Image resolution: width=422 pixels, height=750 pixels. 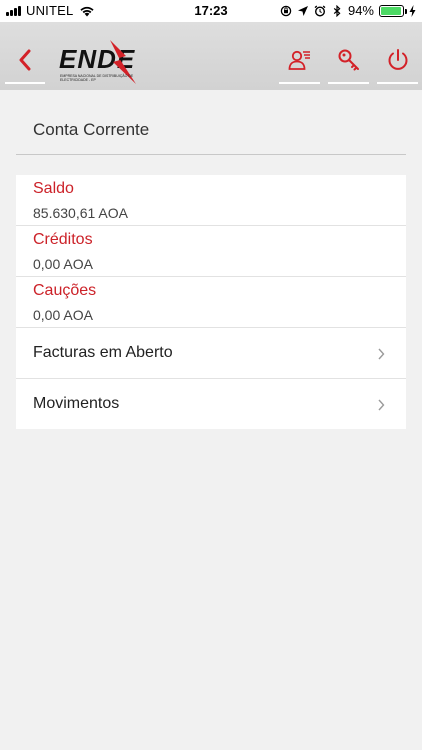 I want to click on list-item-label: Movimentos, so click(x=76, y=403).